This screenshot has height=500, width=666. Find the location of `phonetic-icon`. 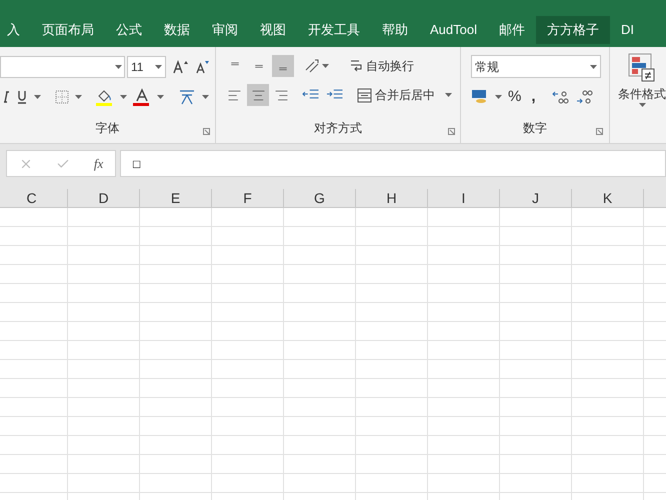

phonetic-icon is located at coordinates (187, 97).